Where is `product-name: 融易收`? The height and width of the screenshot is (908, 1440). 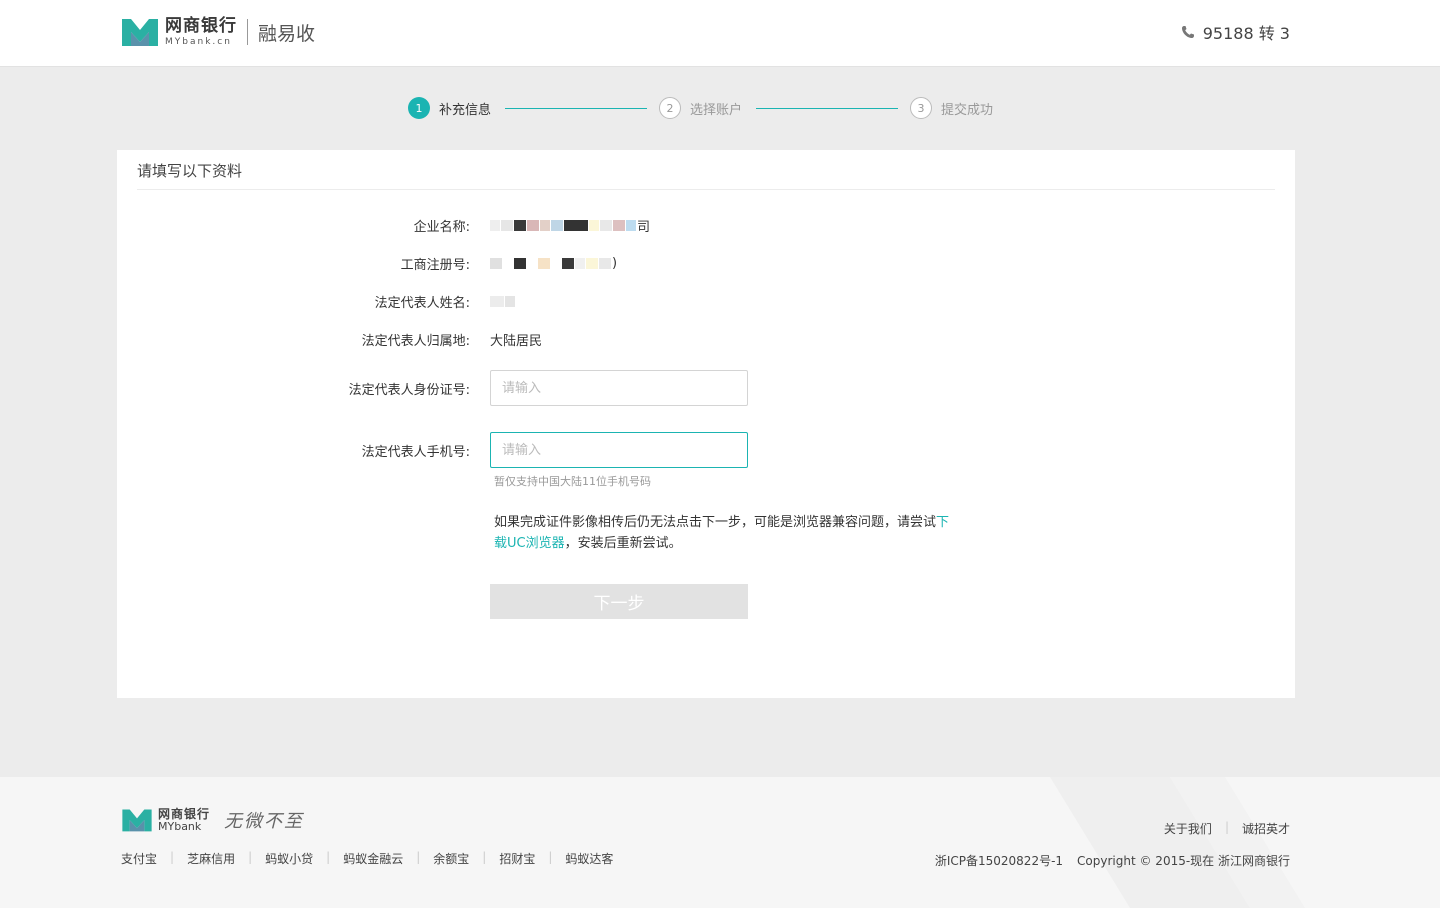
product-name: 融易收 is located at coordinates (287, 33).